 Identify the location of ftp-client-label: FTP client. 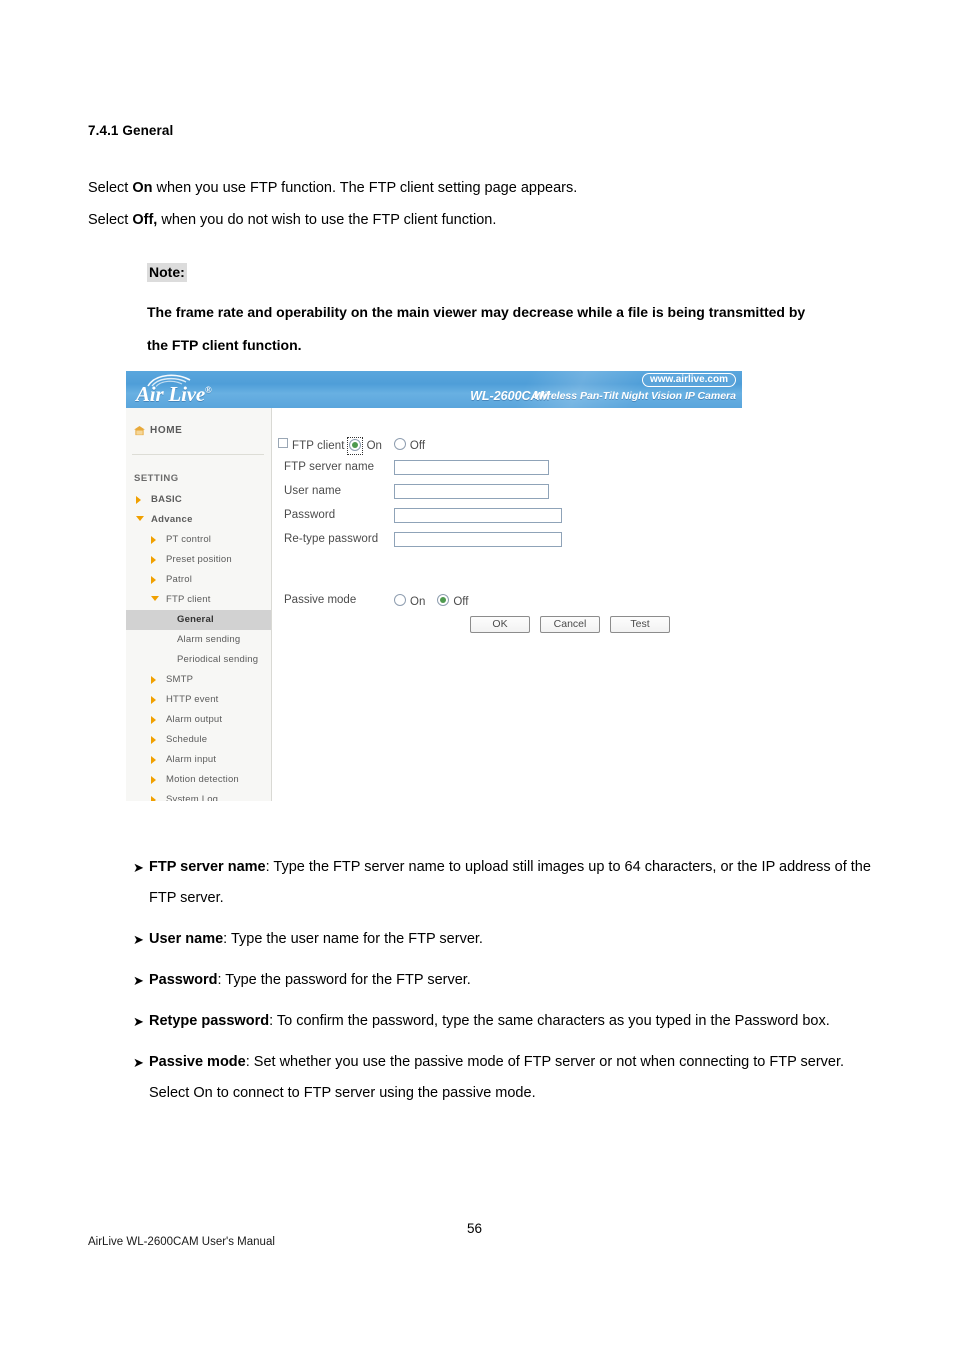
(318, 446).